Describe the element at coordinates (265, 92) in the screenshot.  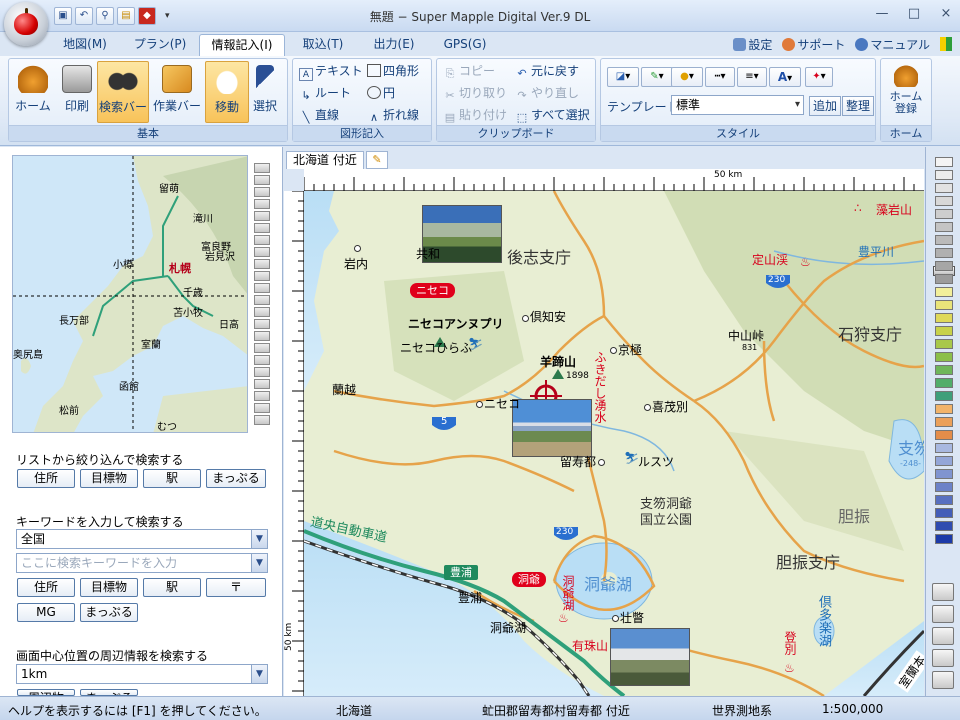
I see `select-button: 選択` at that location.